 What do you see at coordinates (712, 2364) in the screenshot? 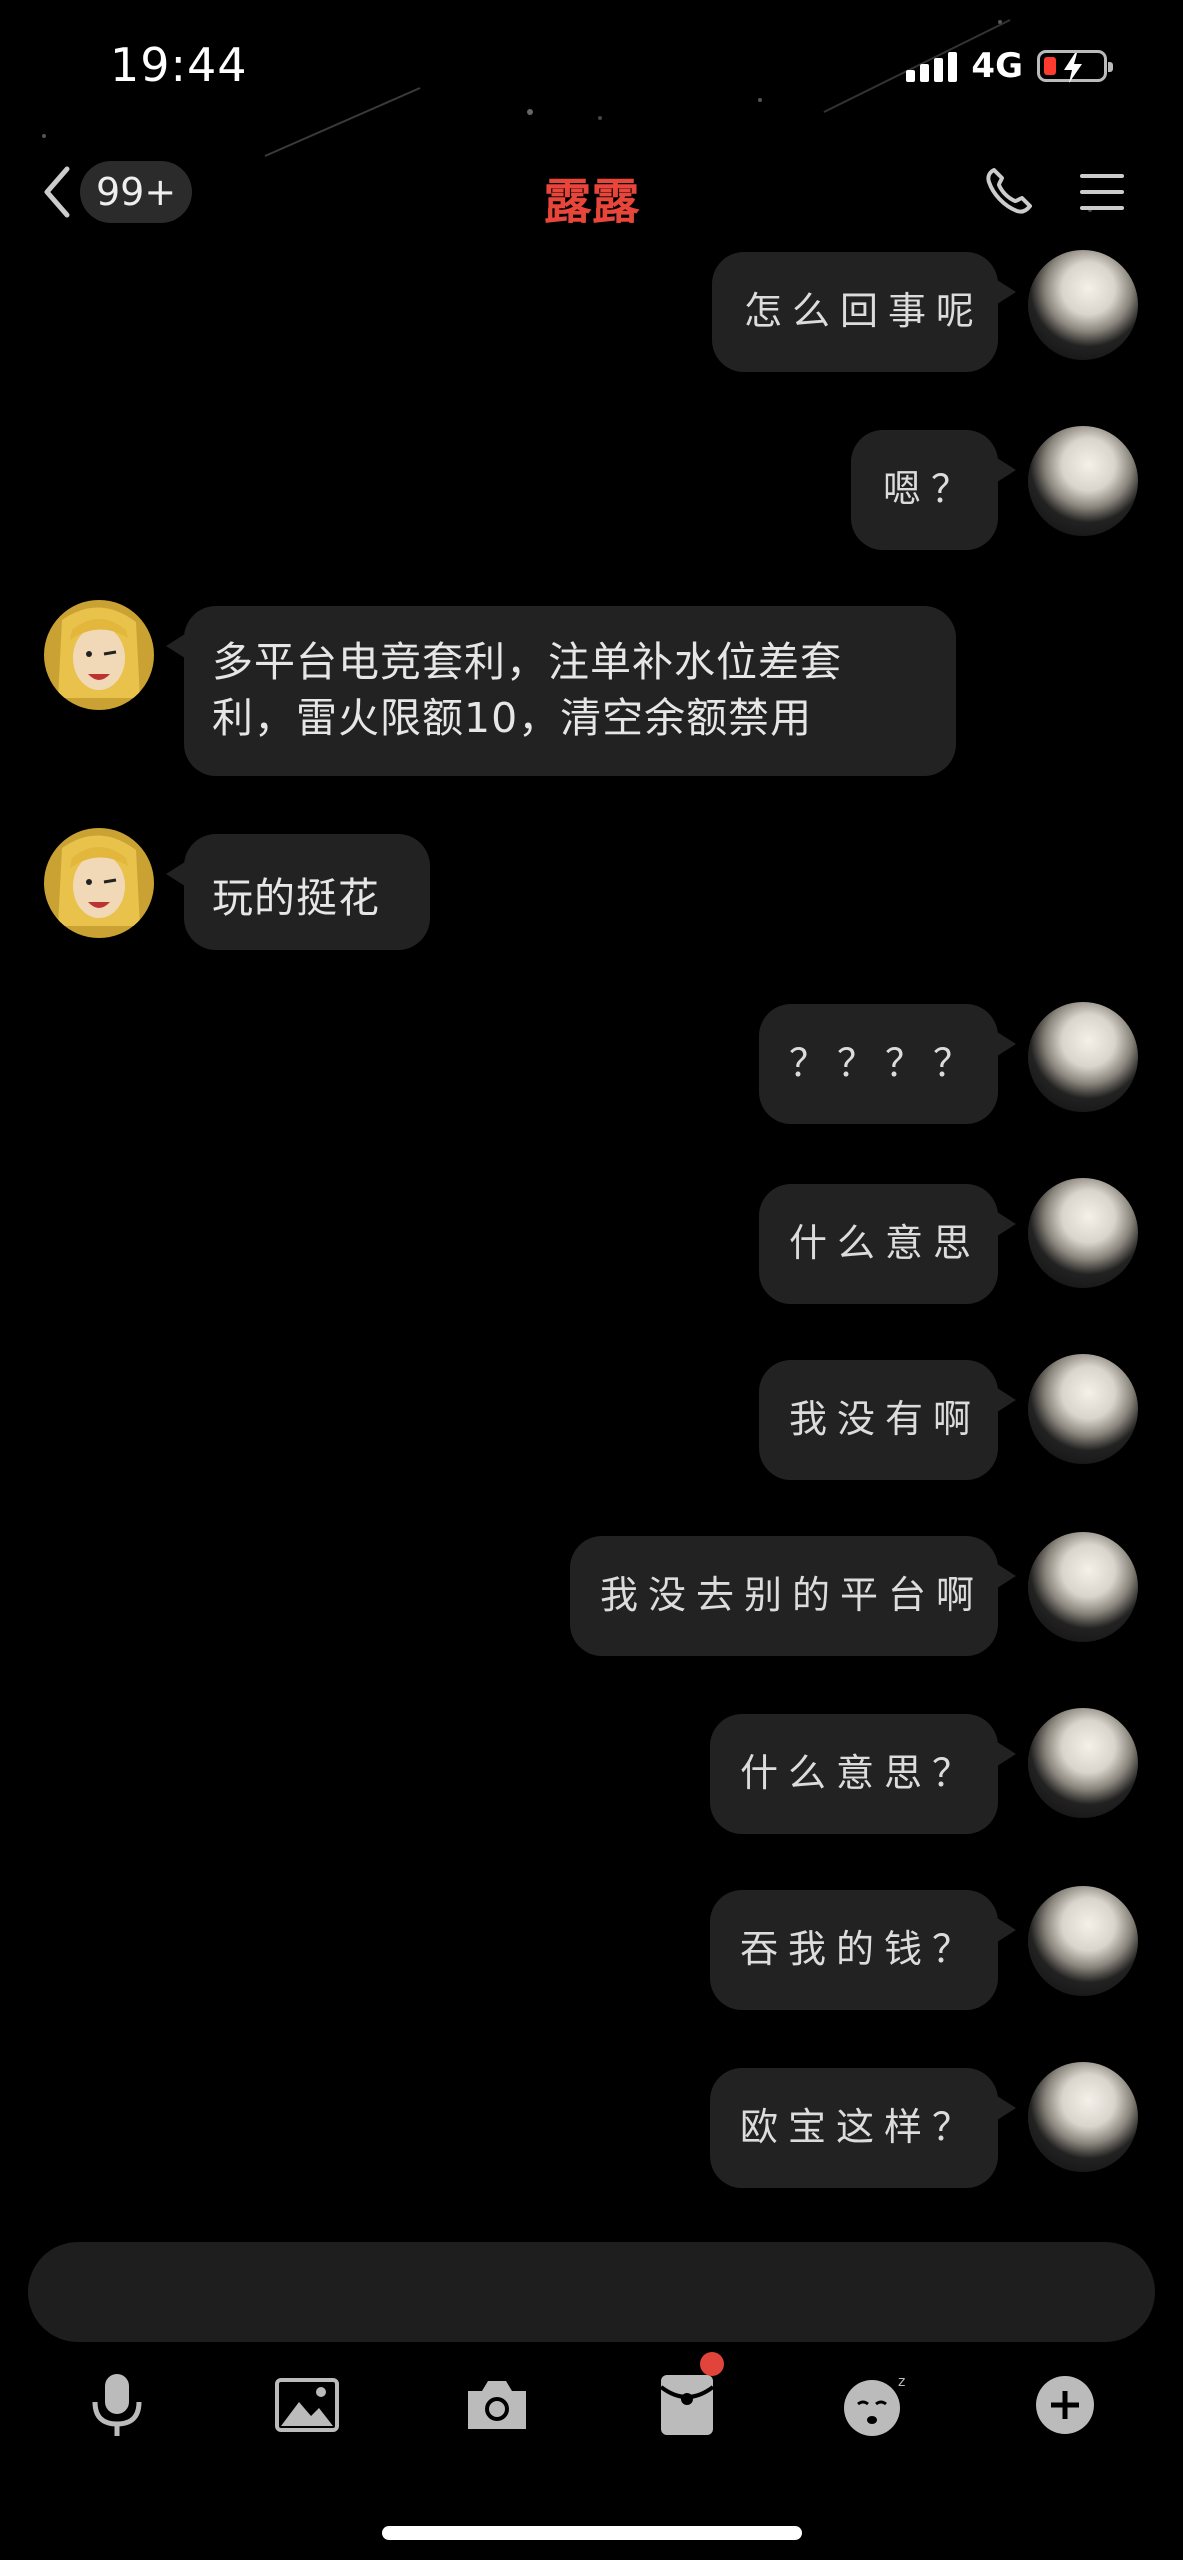
I see `notification-dot` at bounding box center [712, 2364].